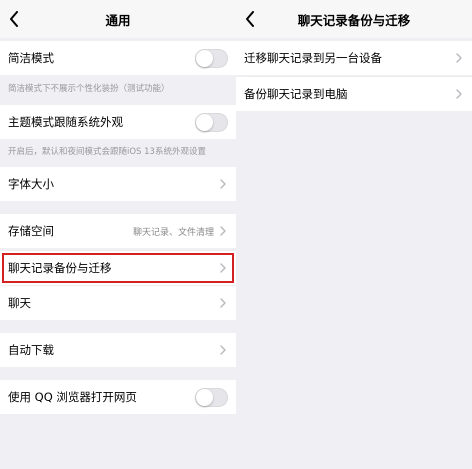  Describe the element at coordinates (31, 231) in the screenshot. I see `storage-label: 存储空间` at that location.